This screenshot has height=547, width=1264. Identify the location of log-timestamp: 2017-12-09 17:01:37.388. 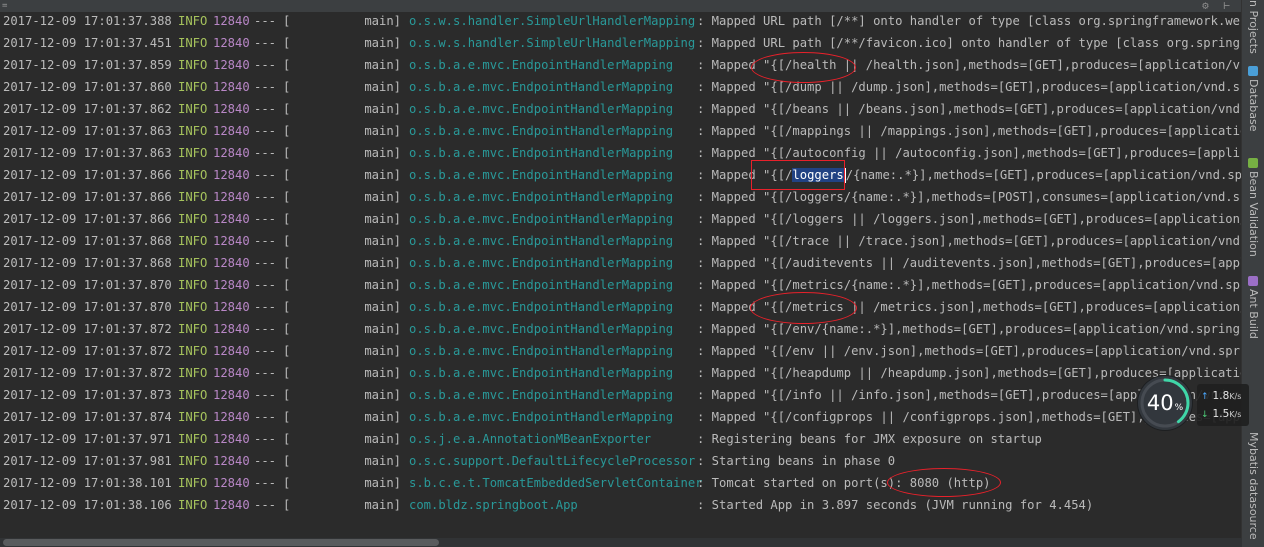
(87, 21).